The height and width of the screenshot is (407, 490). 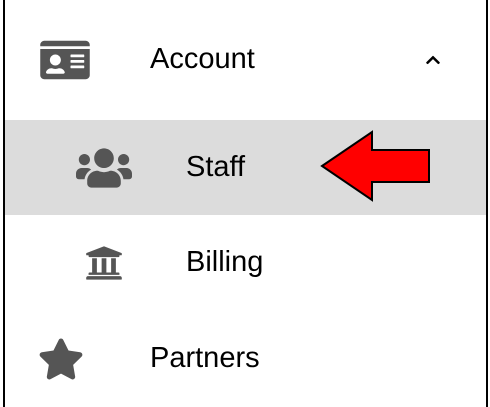 What do you see at coordinates (203, 60) in the screenshot?
I see `menu-label: Account` at bounding box center [203, 60].